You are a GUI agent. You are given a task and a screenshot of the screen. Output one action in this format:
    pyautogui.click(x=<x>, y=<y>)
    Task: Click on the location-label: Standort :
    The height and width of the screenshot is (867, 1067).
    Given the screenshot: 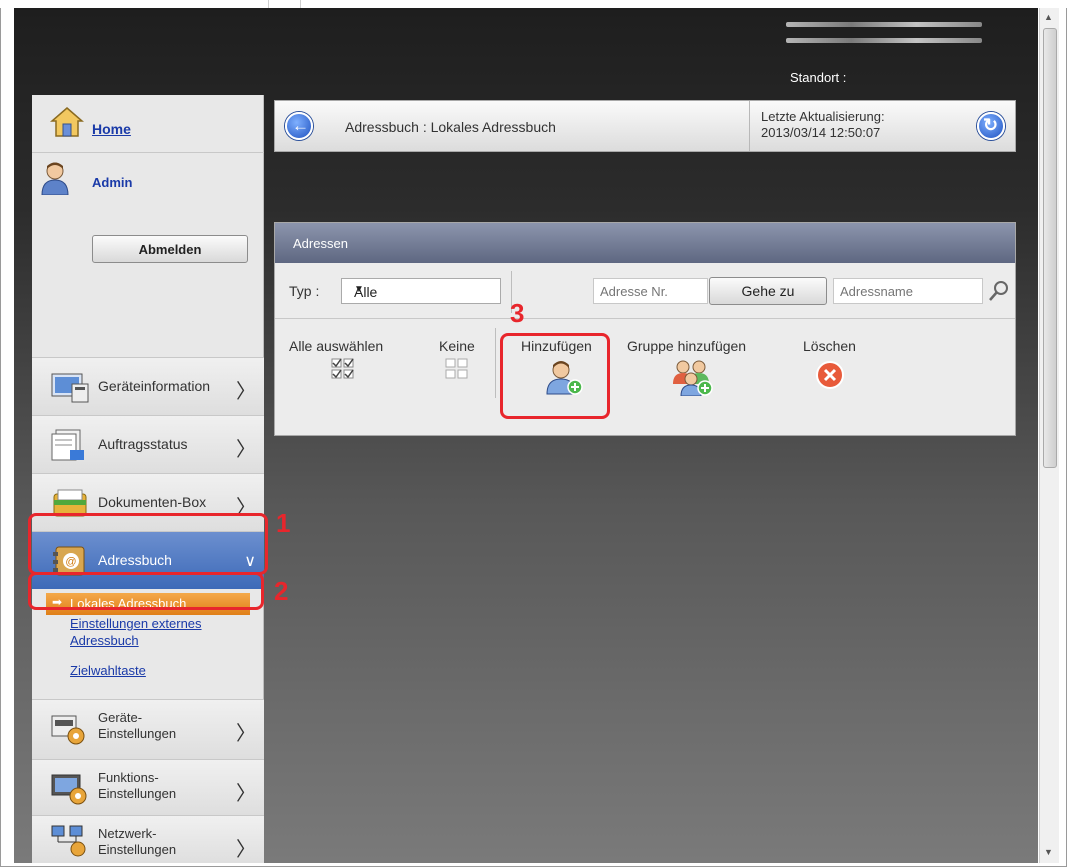 What is the action you would take?
    pyautogui.click(x=818, y=77)
    